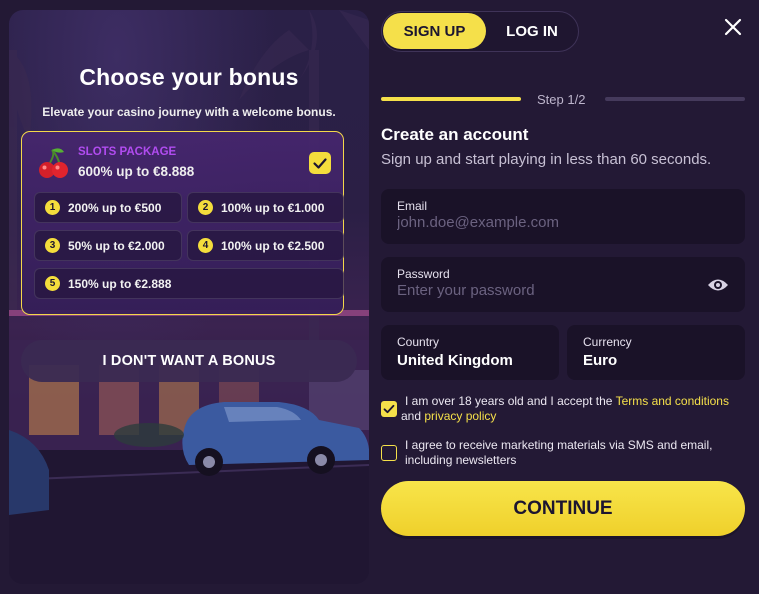 The width and height of the screenshot is (759, 594). What do you see at coordinates (53, 163) in the screenshot?
I see `cherry-icon` at bounding box center [53, 163].